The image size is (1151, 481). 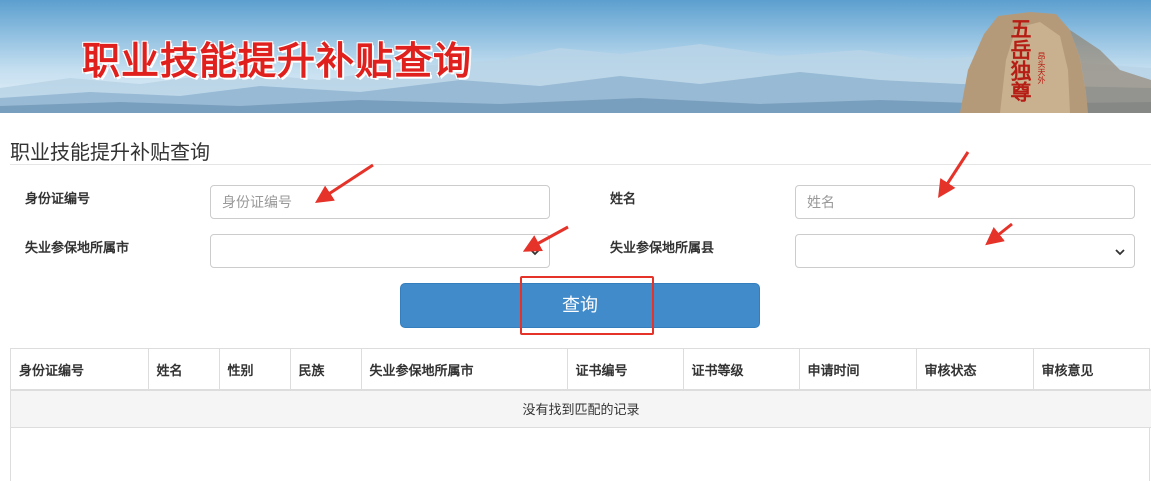 I want to click on county-select, so click(x=965, y=251).